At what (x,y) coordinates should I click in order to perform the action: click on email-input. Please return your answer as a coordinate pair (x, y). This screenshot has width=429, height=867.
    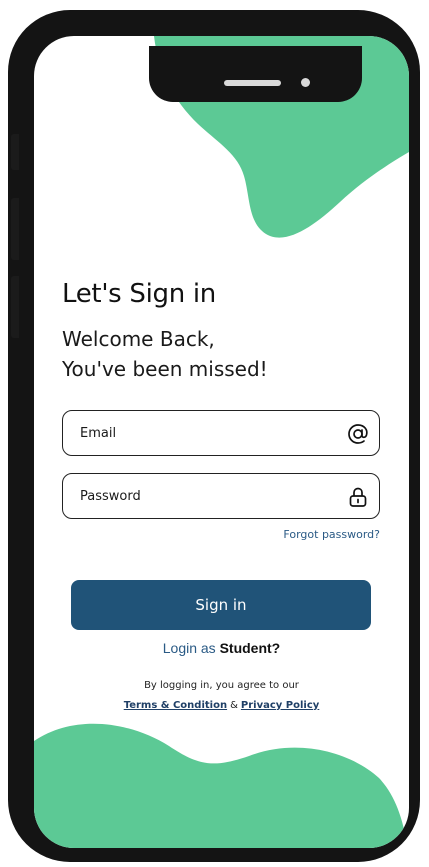
    Looking at the image, I should click on (221, 433).